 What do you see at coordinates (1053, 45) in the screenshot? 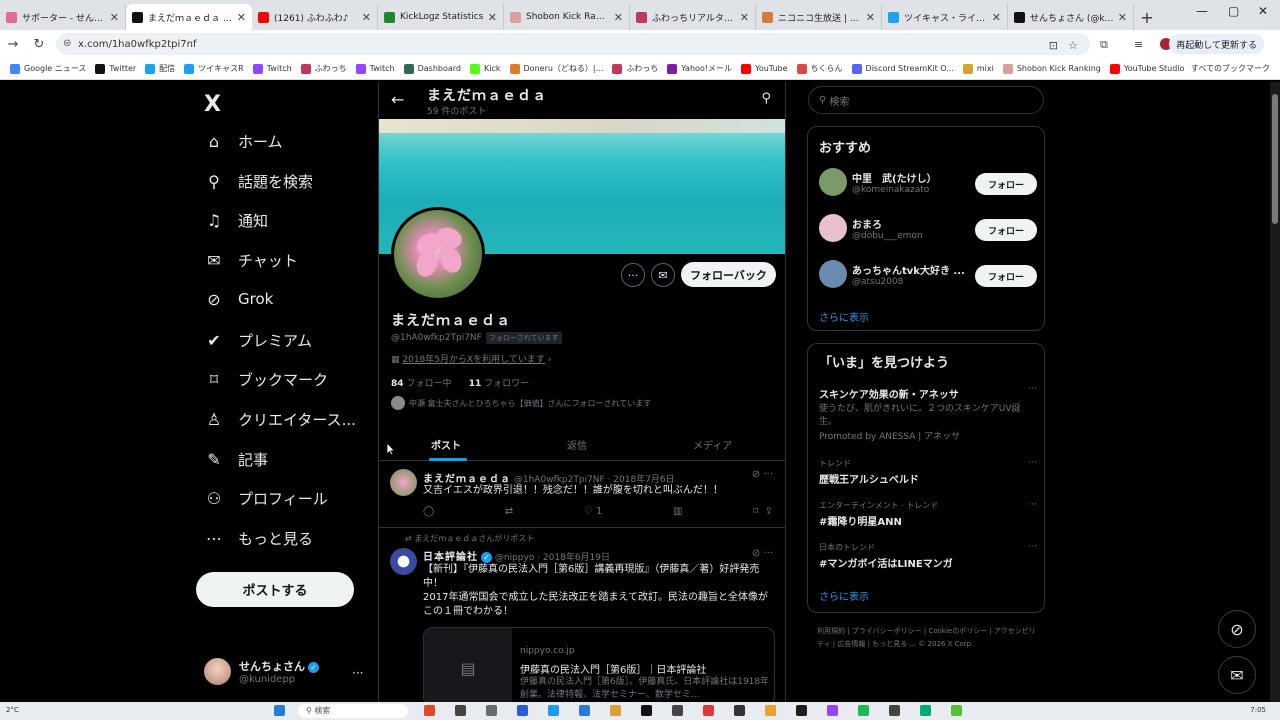
I see `install-icon: ⊡` at bounding box center [1053, 45].